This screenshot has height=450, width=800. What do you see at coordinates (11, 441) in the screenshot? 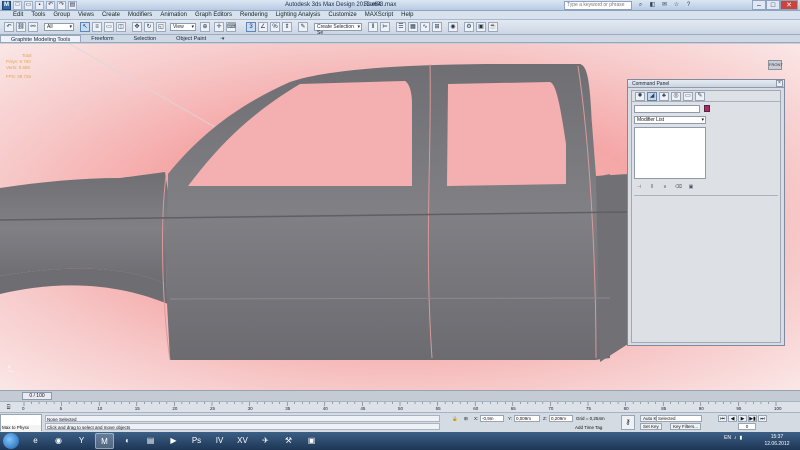
I see `start-button` at bounding box center [11, 441].